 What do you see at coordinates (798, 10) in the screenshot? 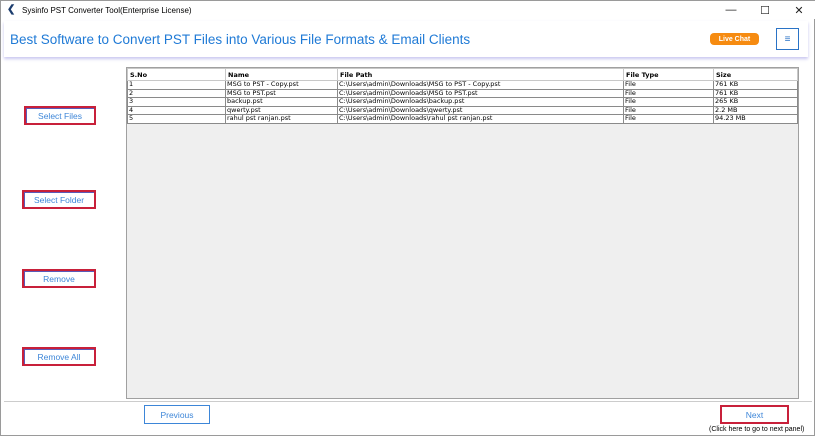
I see `close-button: ✕` at bounding box center [798, 10].